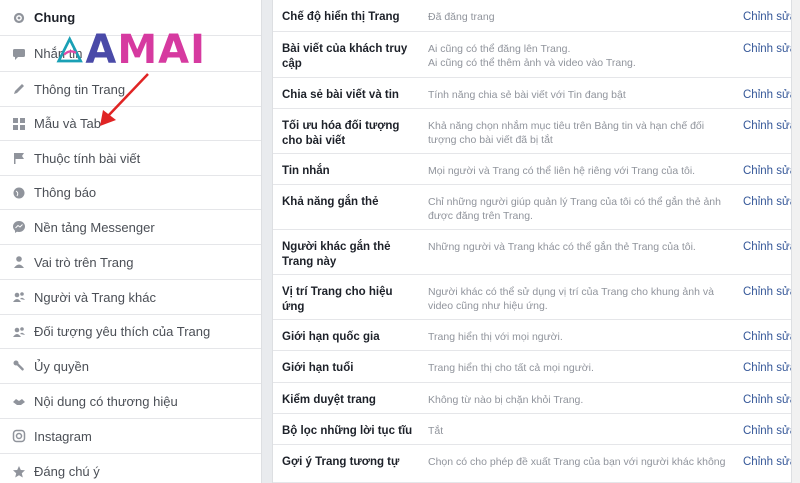 This screenshot has height=483, width=800. What do you see at coordinates (130, 436) in the screenshot?
I see `sidebar-item: Instagram` at bounding box center [130, 436].